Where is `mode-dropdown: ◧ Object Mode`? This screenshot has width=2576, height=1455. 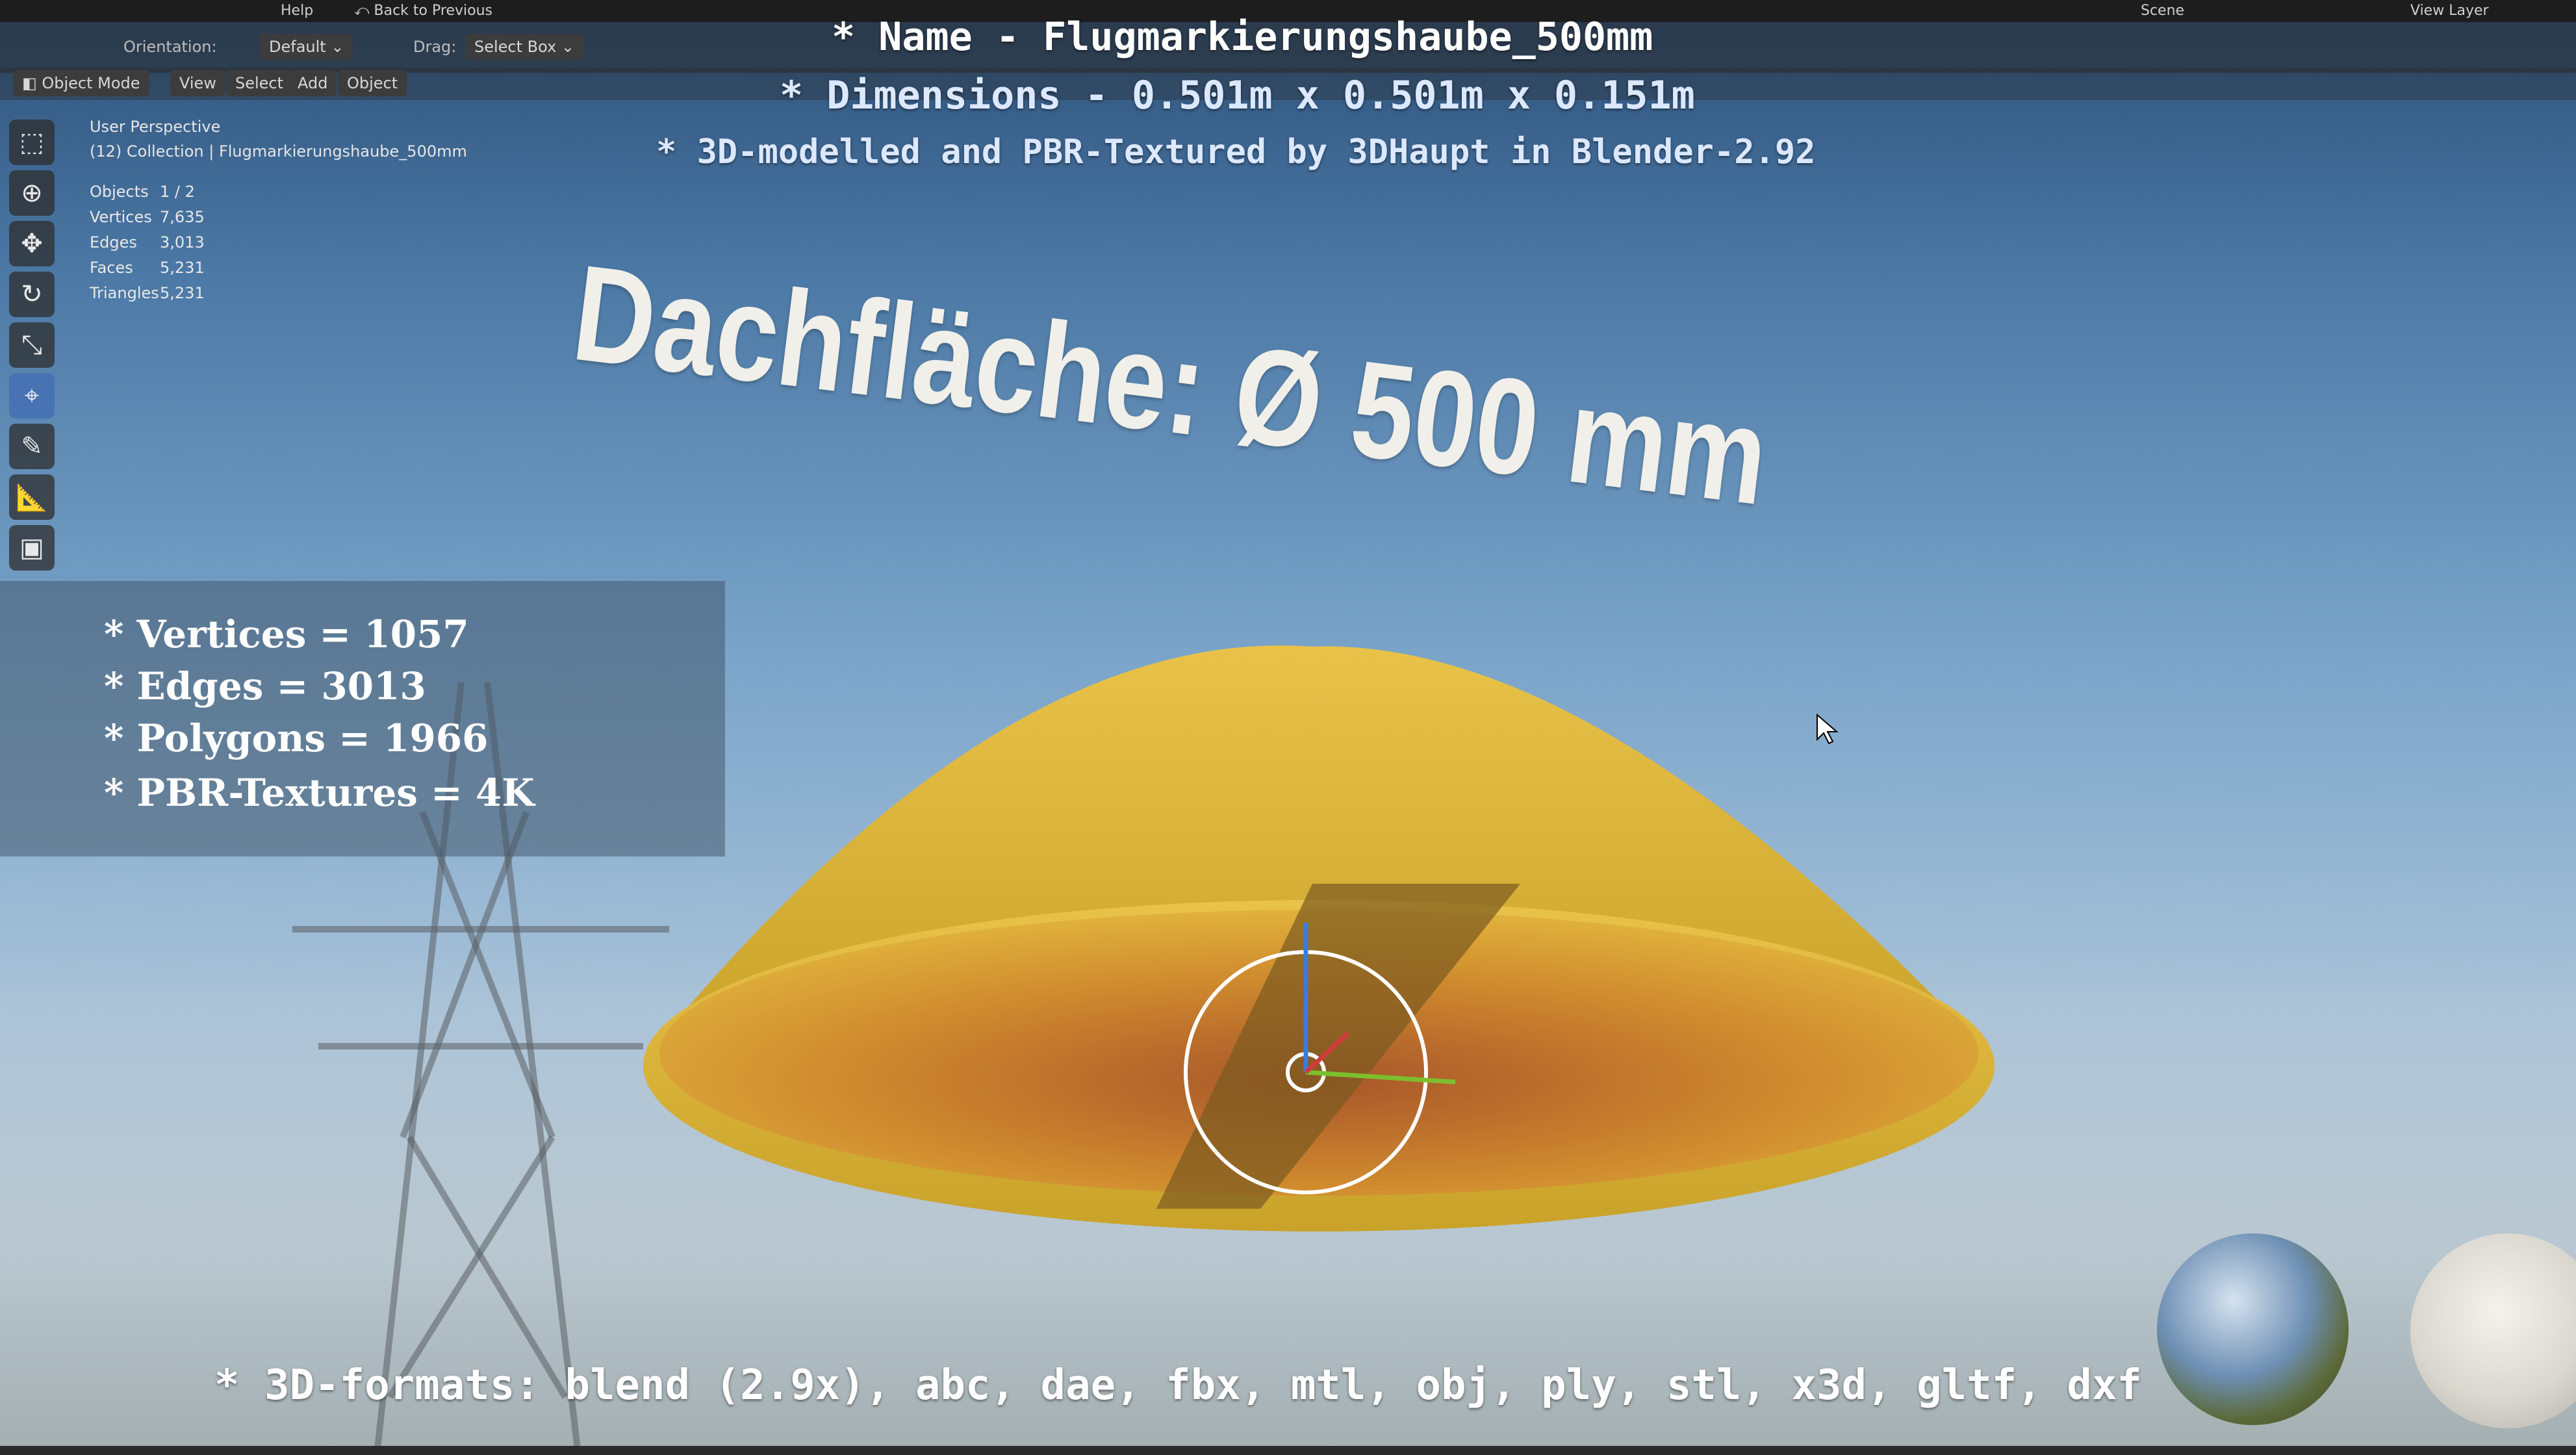
mode-dropdown: ◧ Object Mode is located at coordinates (81, 83).